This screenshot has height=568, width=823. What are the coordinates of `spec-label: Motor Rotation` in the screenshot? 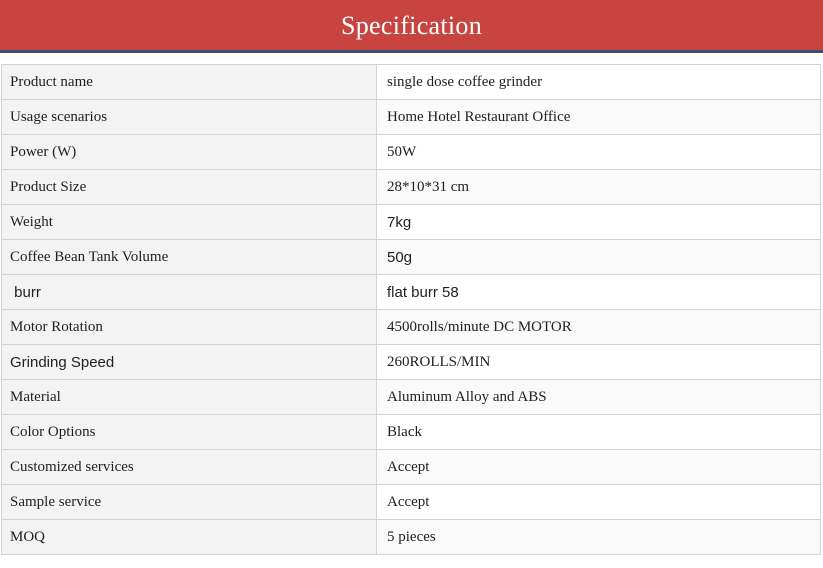 It's located at (189, 327).